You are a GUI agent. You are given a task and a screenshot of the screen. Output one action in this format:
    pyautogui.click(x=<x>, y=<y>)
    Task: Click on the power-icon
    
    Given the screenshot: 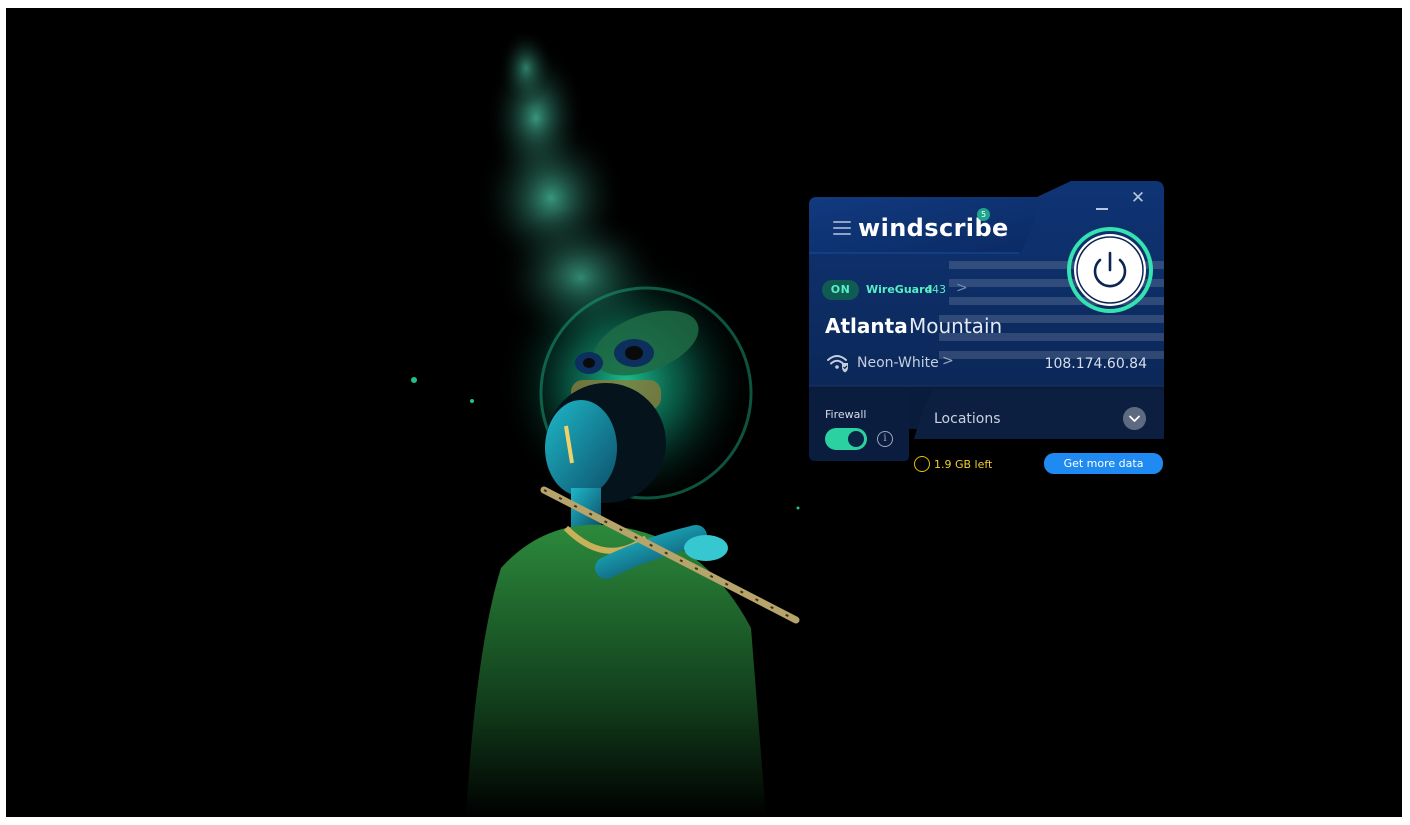 What is the action you would take?
    pyautogui.click(x=1110, y=270)
    